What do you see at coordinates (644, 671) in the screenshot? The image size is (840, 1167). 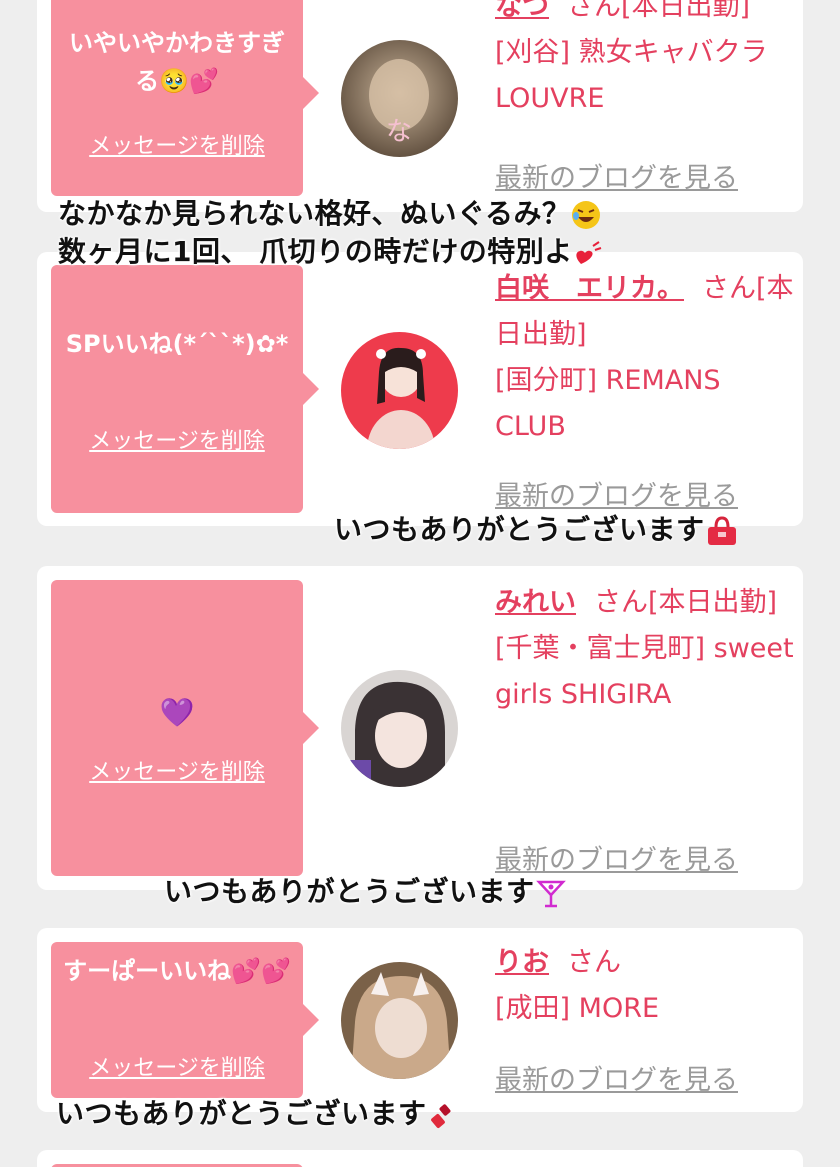 I see `shop-label: [千葉・富士見町] sweet girls SHIGIRA` at bounding box center [644, 671].